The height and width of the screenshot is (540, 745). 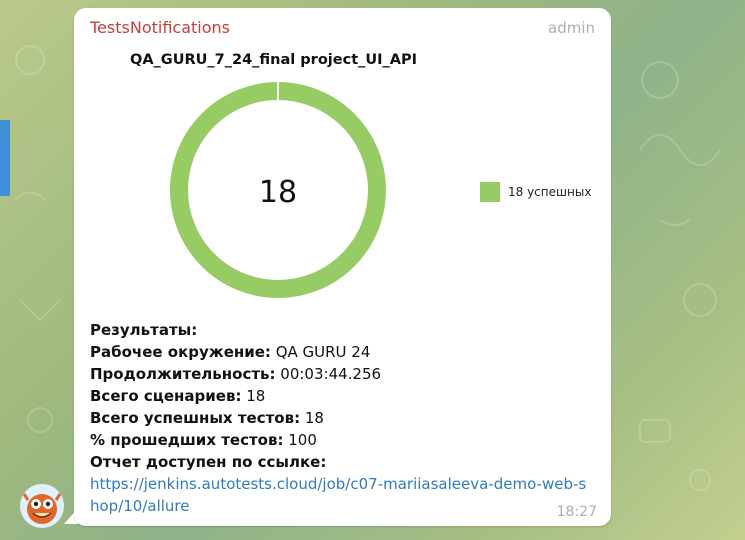 I want to click on report-link-label: Отчет доступен по ссылке:, so click(x=208, y=462).